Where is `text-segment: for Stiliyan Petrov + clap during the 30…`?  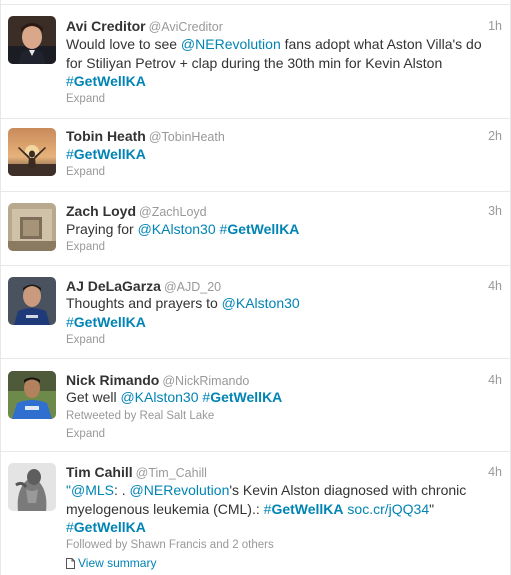
text-segment: for Stiliyan Petrov + clap during the 30… is located at coordinates (254, 62).